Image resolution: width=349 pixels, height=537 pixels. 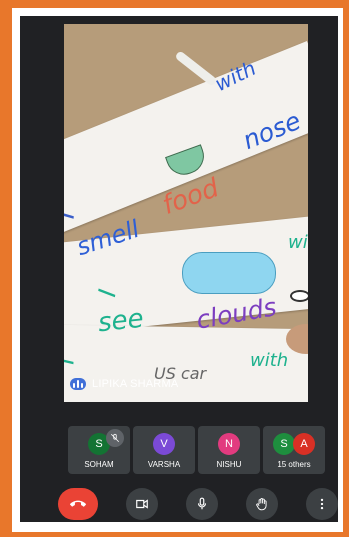 What do you see at coordinates (99, 450) in the screenshot?
I see `participant-tile-soham: S SOHAM` at bounding box center [99, 450].